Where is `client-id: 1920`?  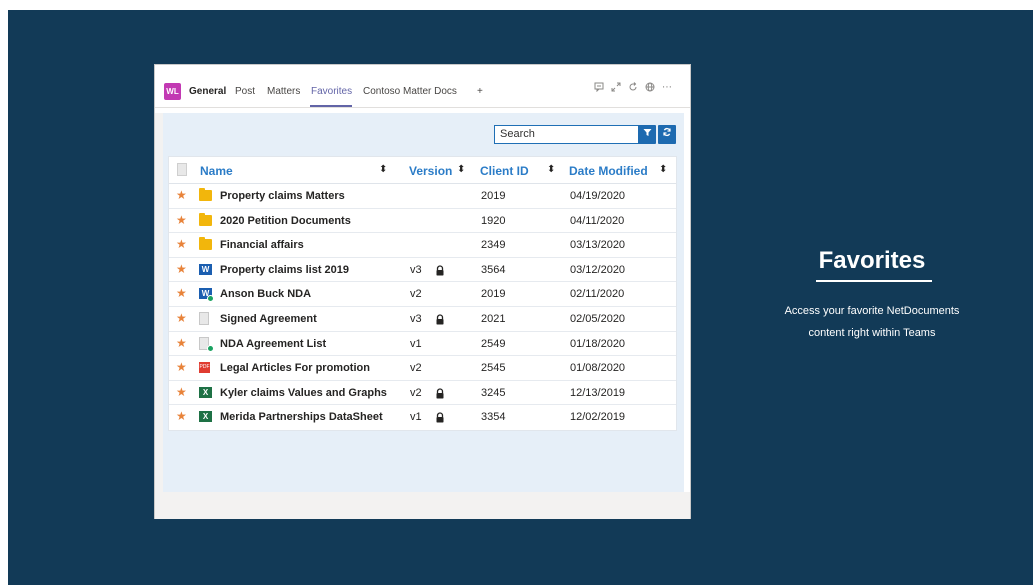
client-id: 1920 is located at coordinates (493, 220).